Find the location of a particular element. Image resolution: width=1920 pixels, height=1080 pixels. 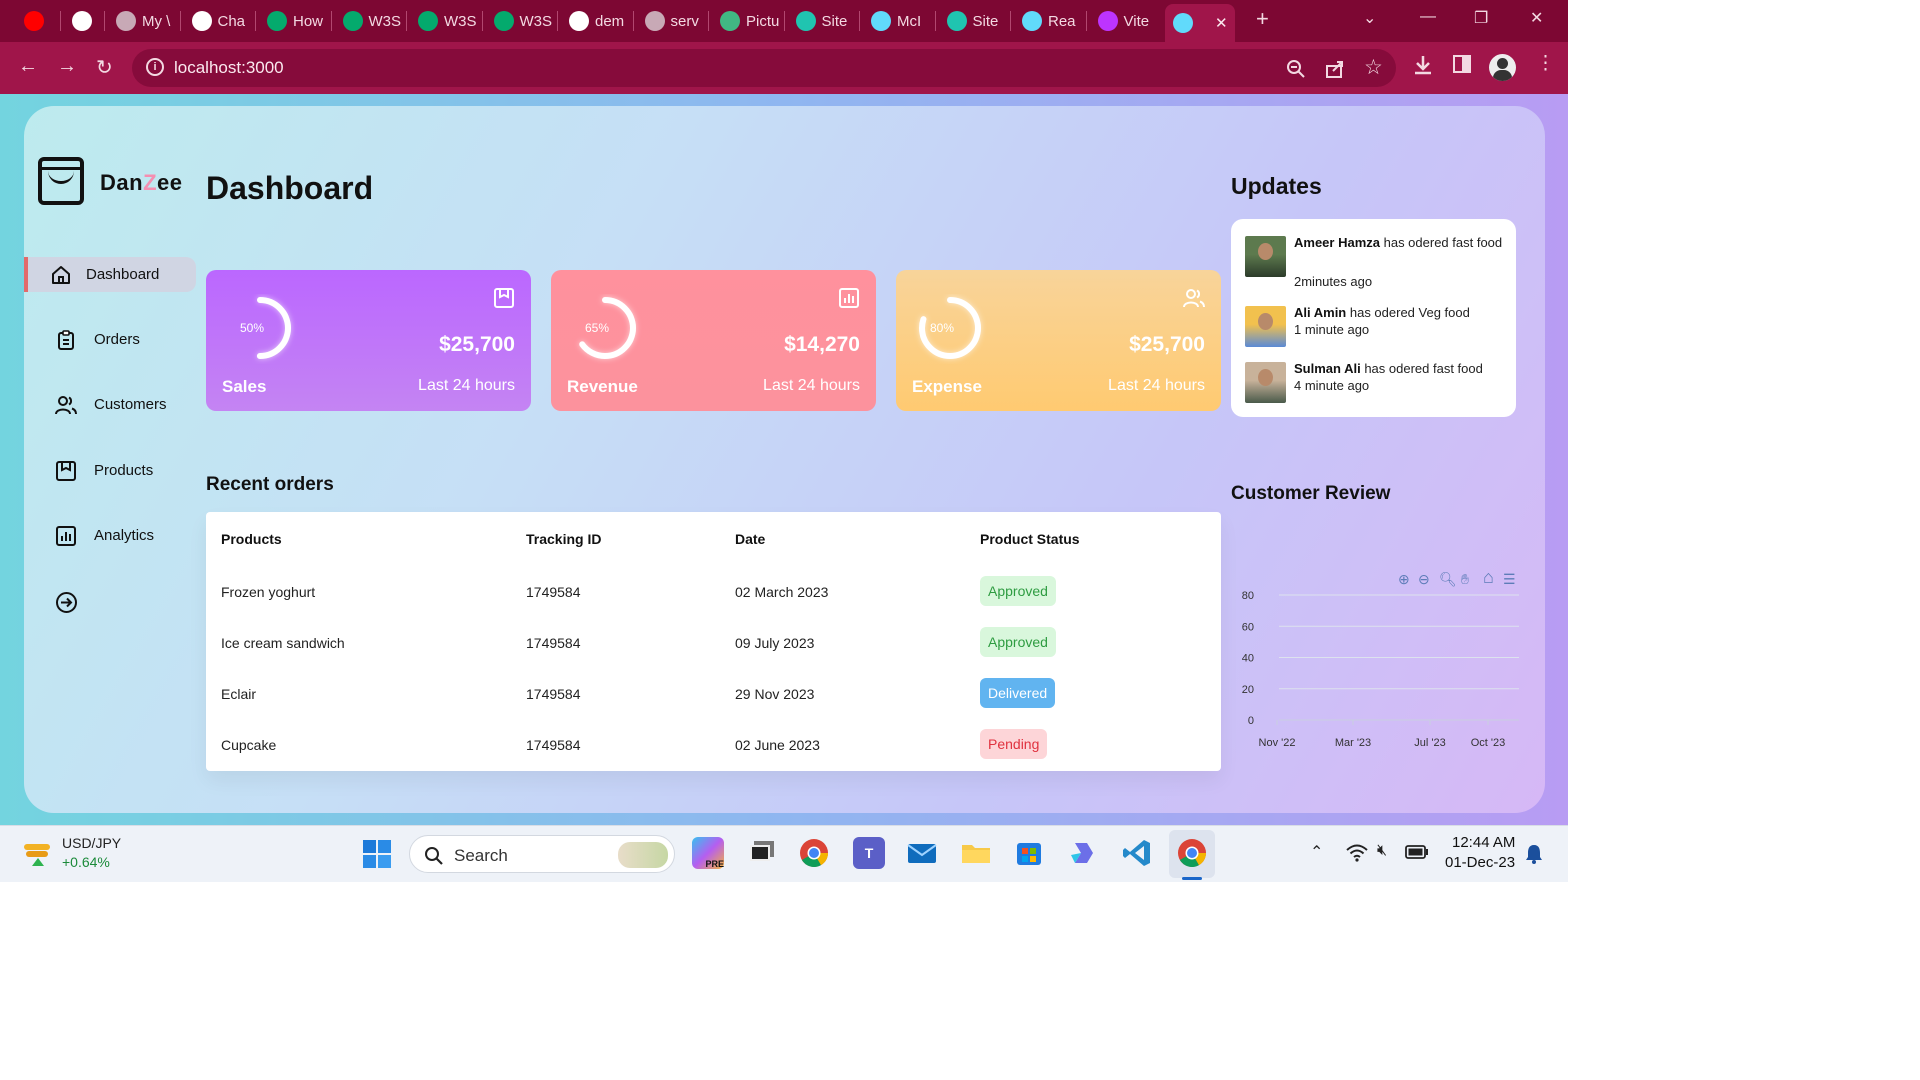

notification-bell-icon is located at coordinates (1534, 854).